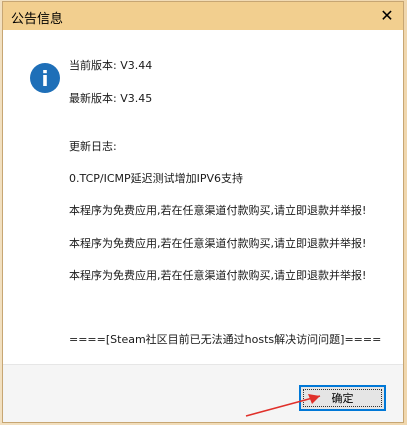  I want to click on steam-notice: ====[Steam社区目前已无法通过hosts解决访问问题]====, so click(225, 339).